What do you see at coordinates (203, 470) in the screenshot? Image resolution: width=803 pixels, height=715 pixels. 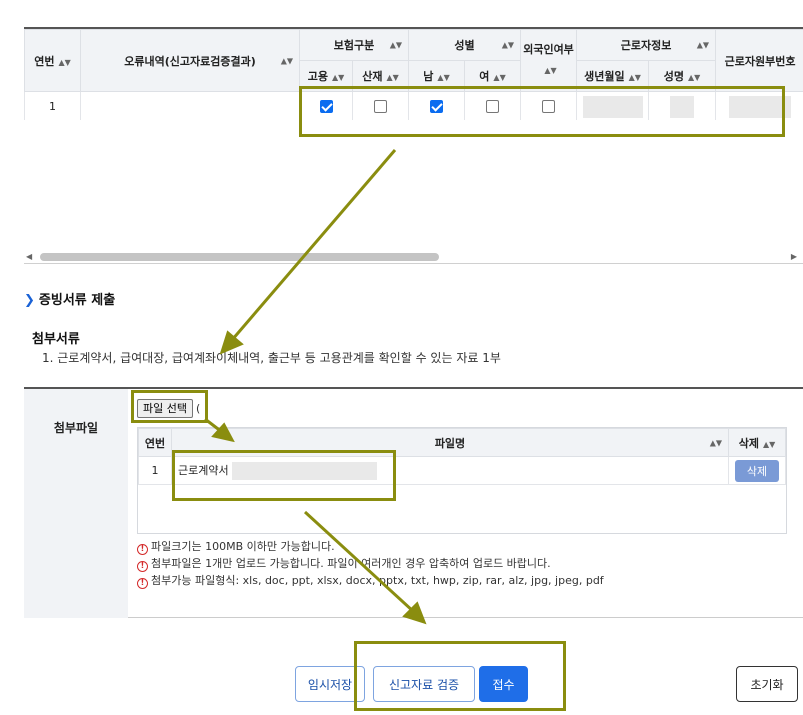 I see `file-name: 근로계약서` at bounding box center [203, 470].